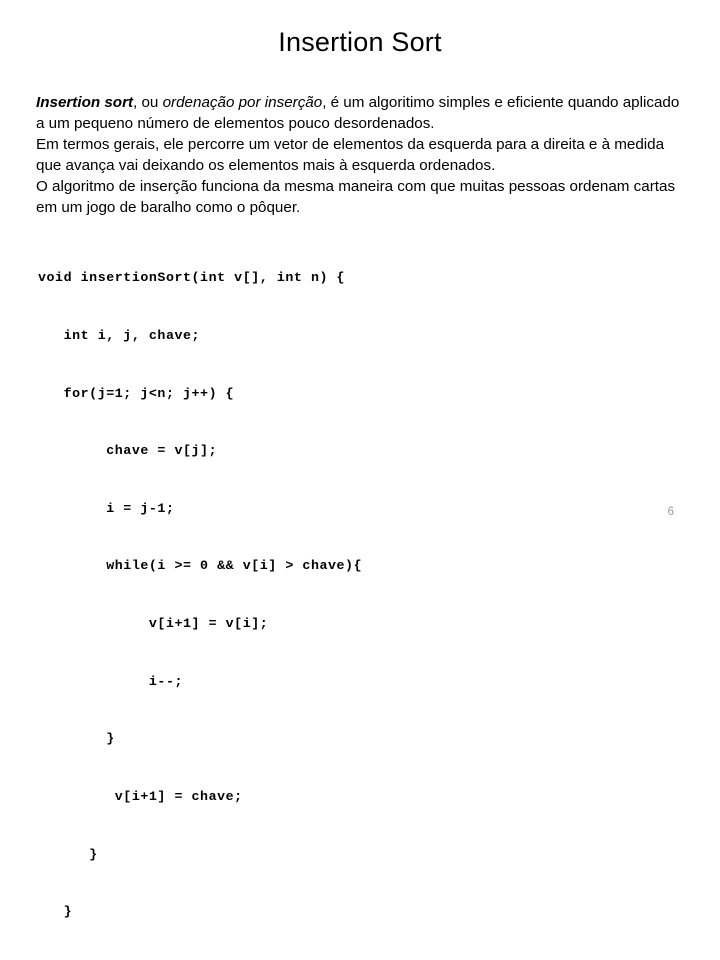 Image resolution: width=720 pixels, height=960 pixels. What do you see at coordinates (148, 102) in the screenshot?
I see `paragraph-1-run-2: , ou` at bounding box center [148, 102].